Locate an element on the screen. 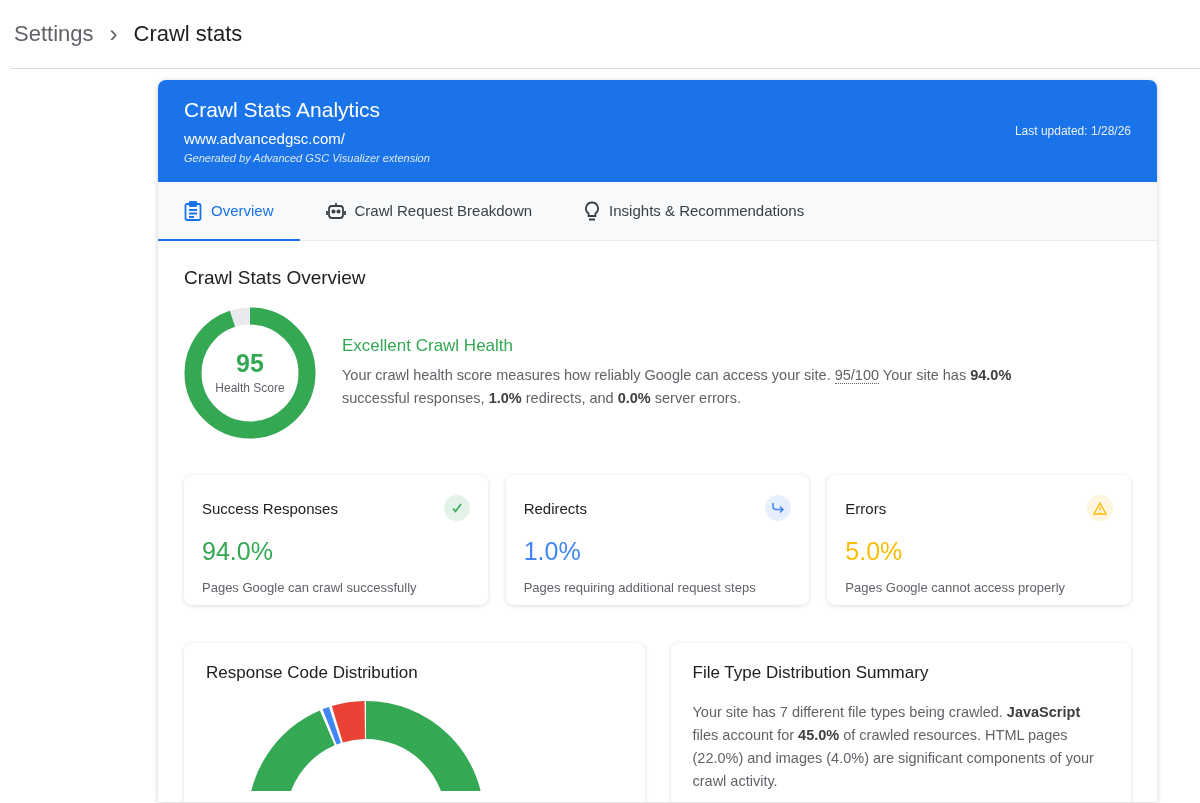  health-score-label: Health Score is located at coordinates (250, 388).